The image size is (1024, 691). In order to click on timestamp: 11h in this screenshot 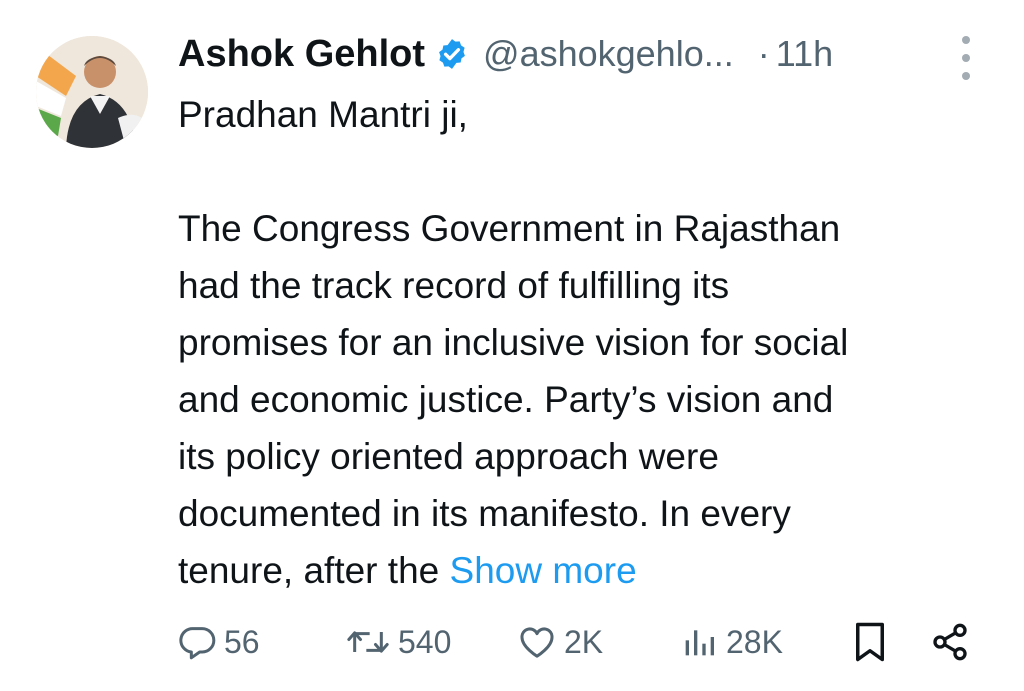, I will do `click(804, 54)`.